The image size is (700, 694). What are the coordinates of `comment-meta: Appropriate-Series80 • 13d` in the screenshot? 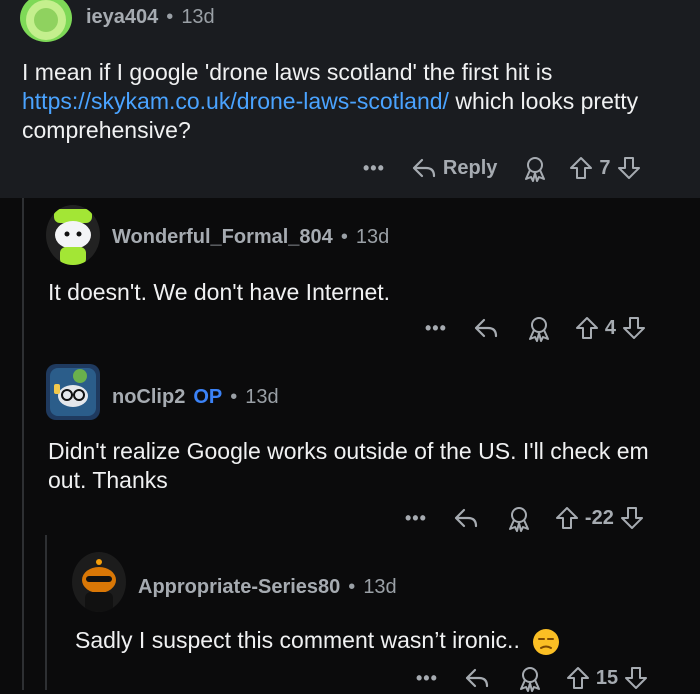 It's located at (267, 587).